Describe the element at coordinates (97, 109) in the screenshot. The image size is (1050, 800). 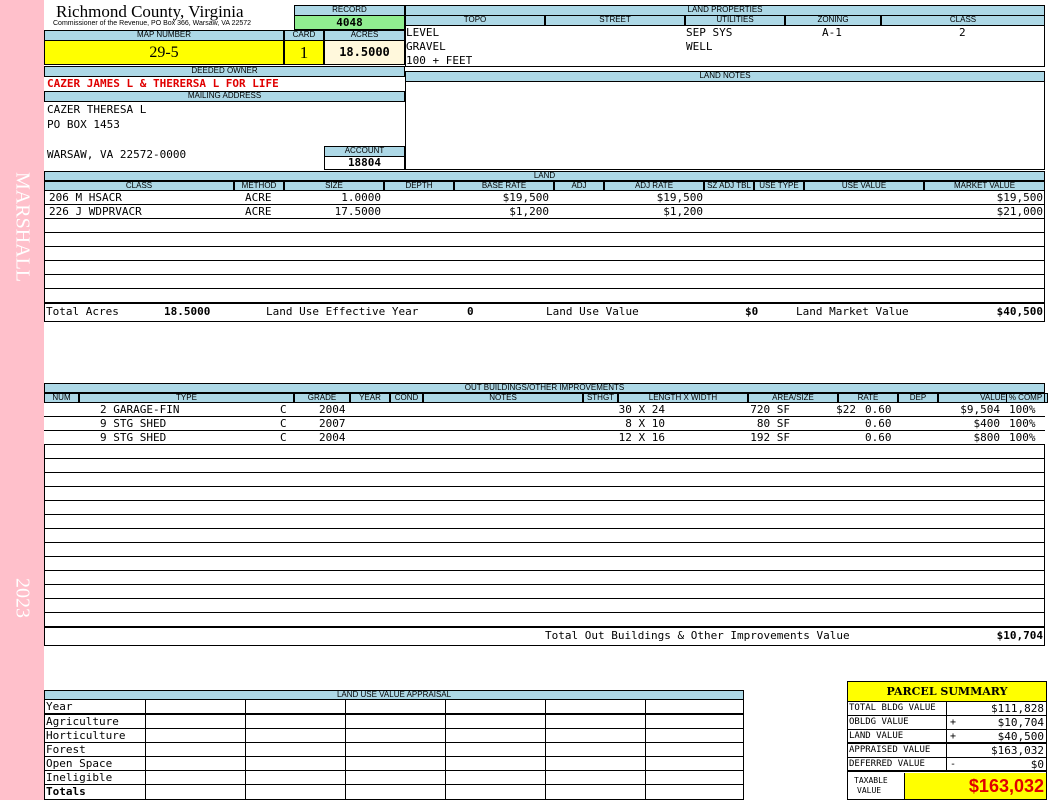
I see `address-line-1: CAZER THERESA L` at that location.